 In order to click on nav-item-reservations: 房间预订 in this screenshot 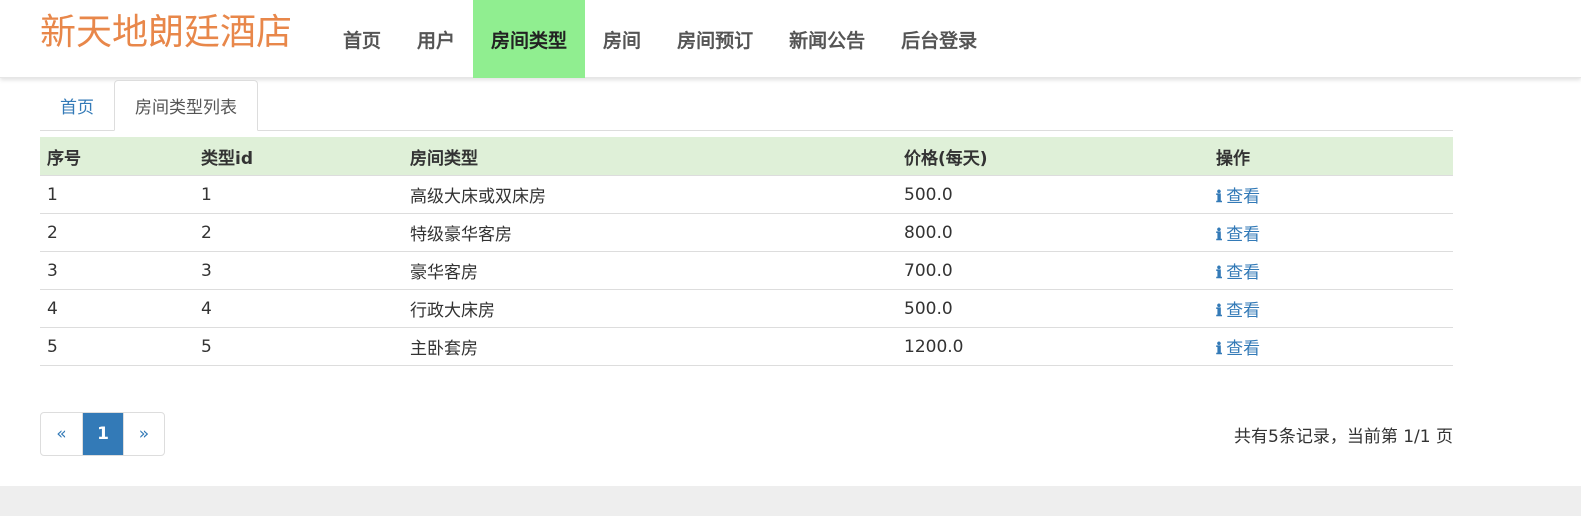, I will do `click(715, 39)`.